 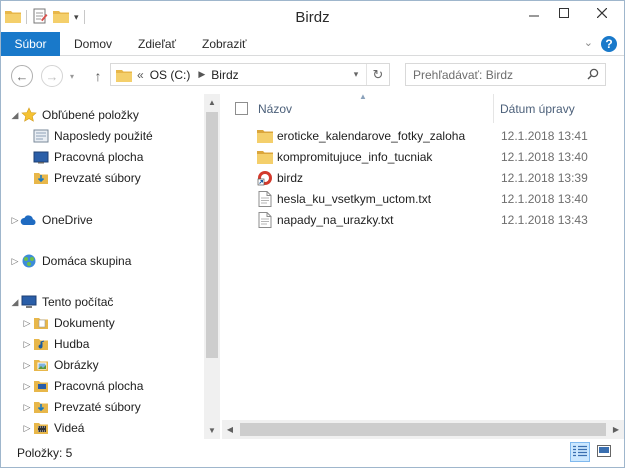 I want to click on breadcrumb-current: Birdz, so click(x=224, y=75).